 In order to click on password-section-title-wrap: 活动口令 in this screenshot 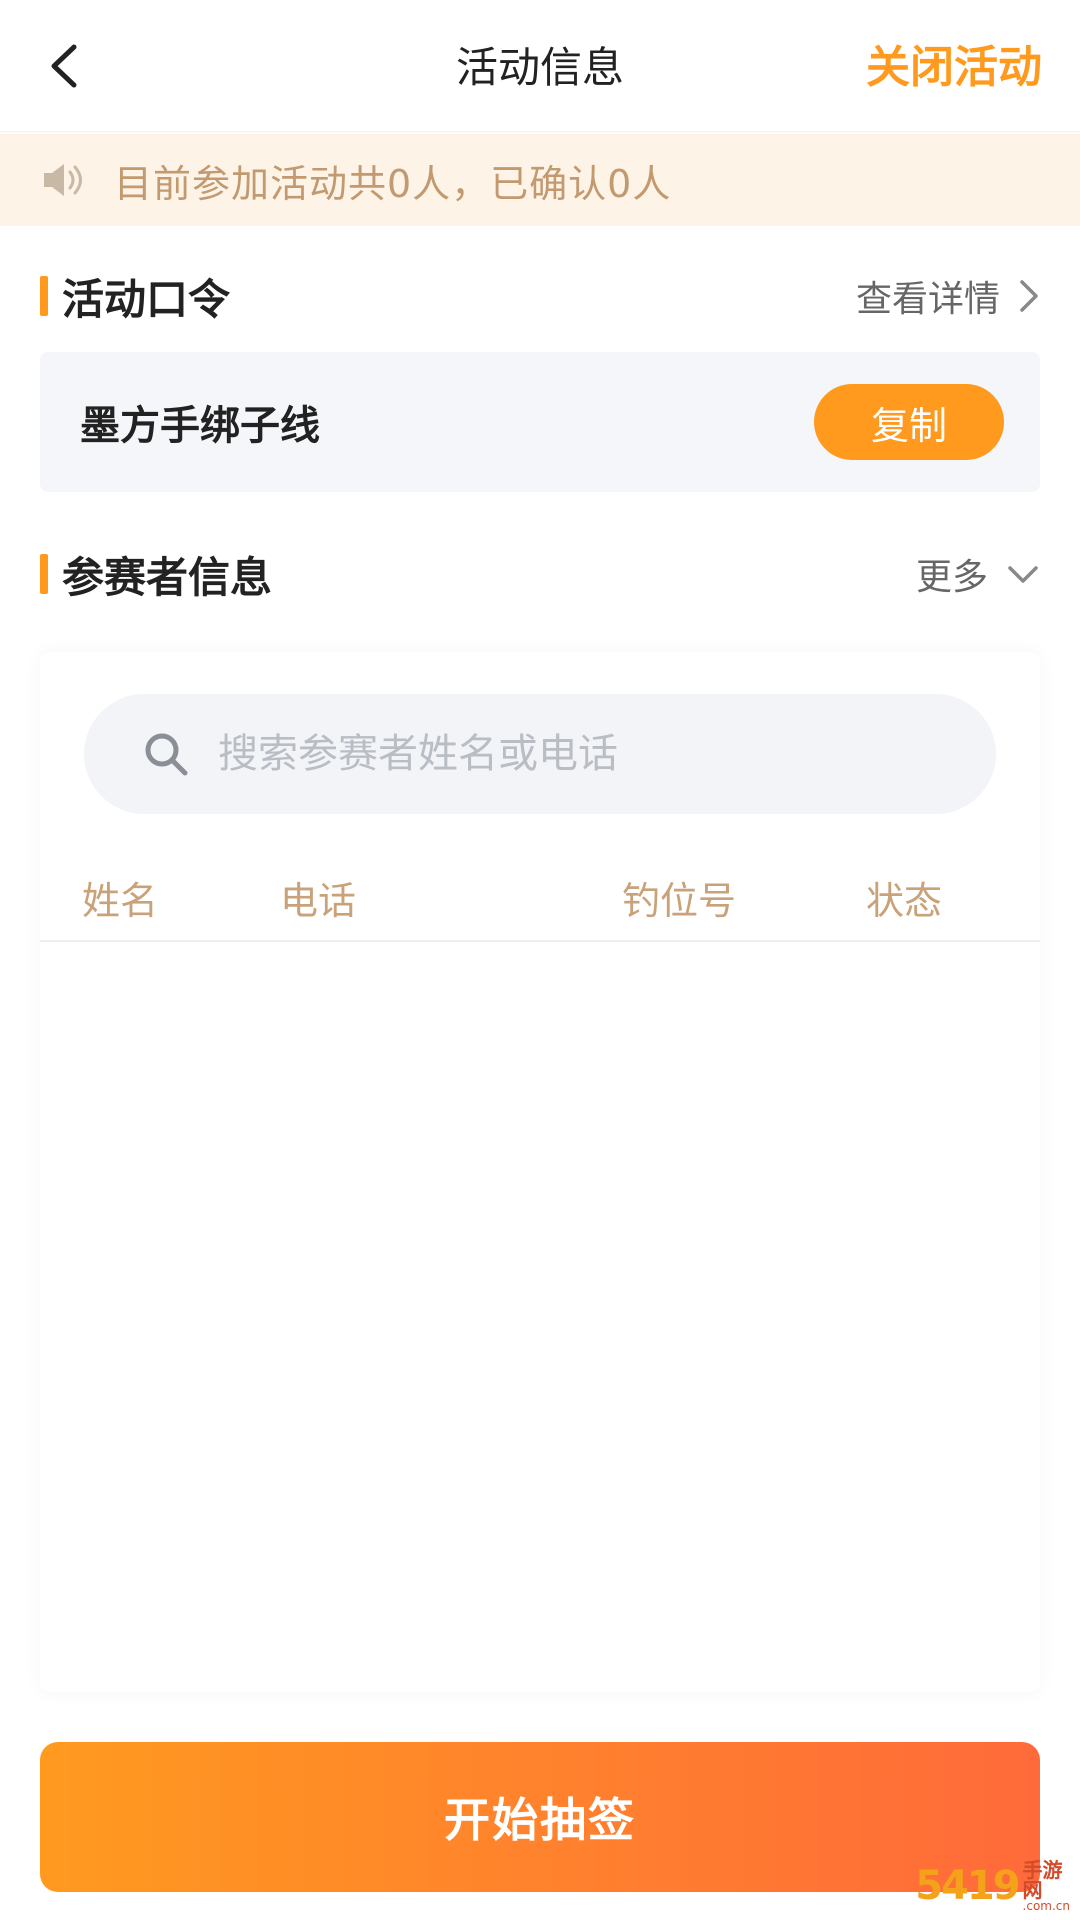, I will do `click(135, 296)`.